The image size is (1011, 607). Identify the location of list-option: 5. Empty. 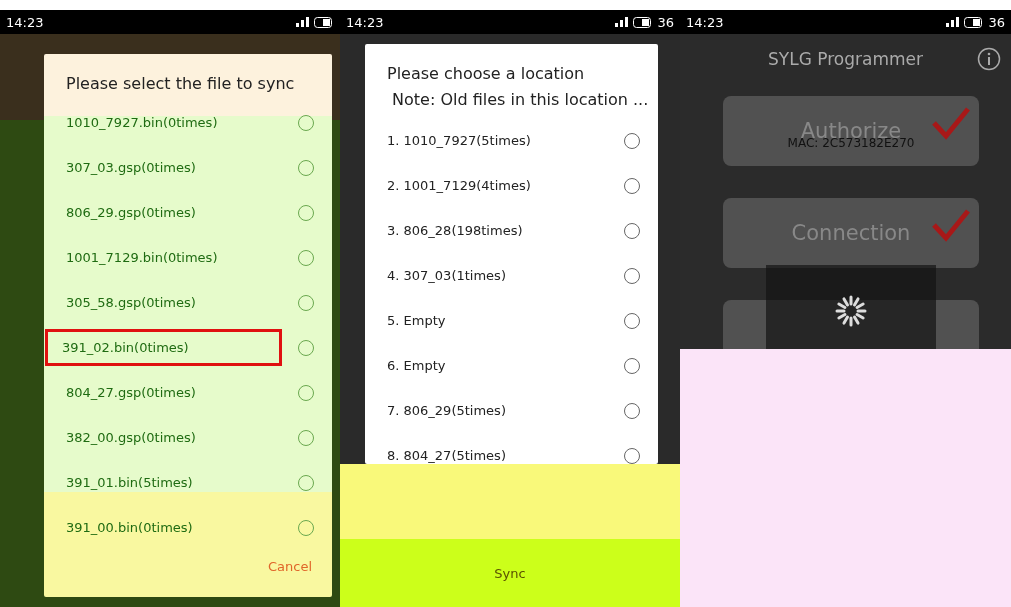
(511, 320).